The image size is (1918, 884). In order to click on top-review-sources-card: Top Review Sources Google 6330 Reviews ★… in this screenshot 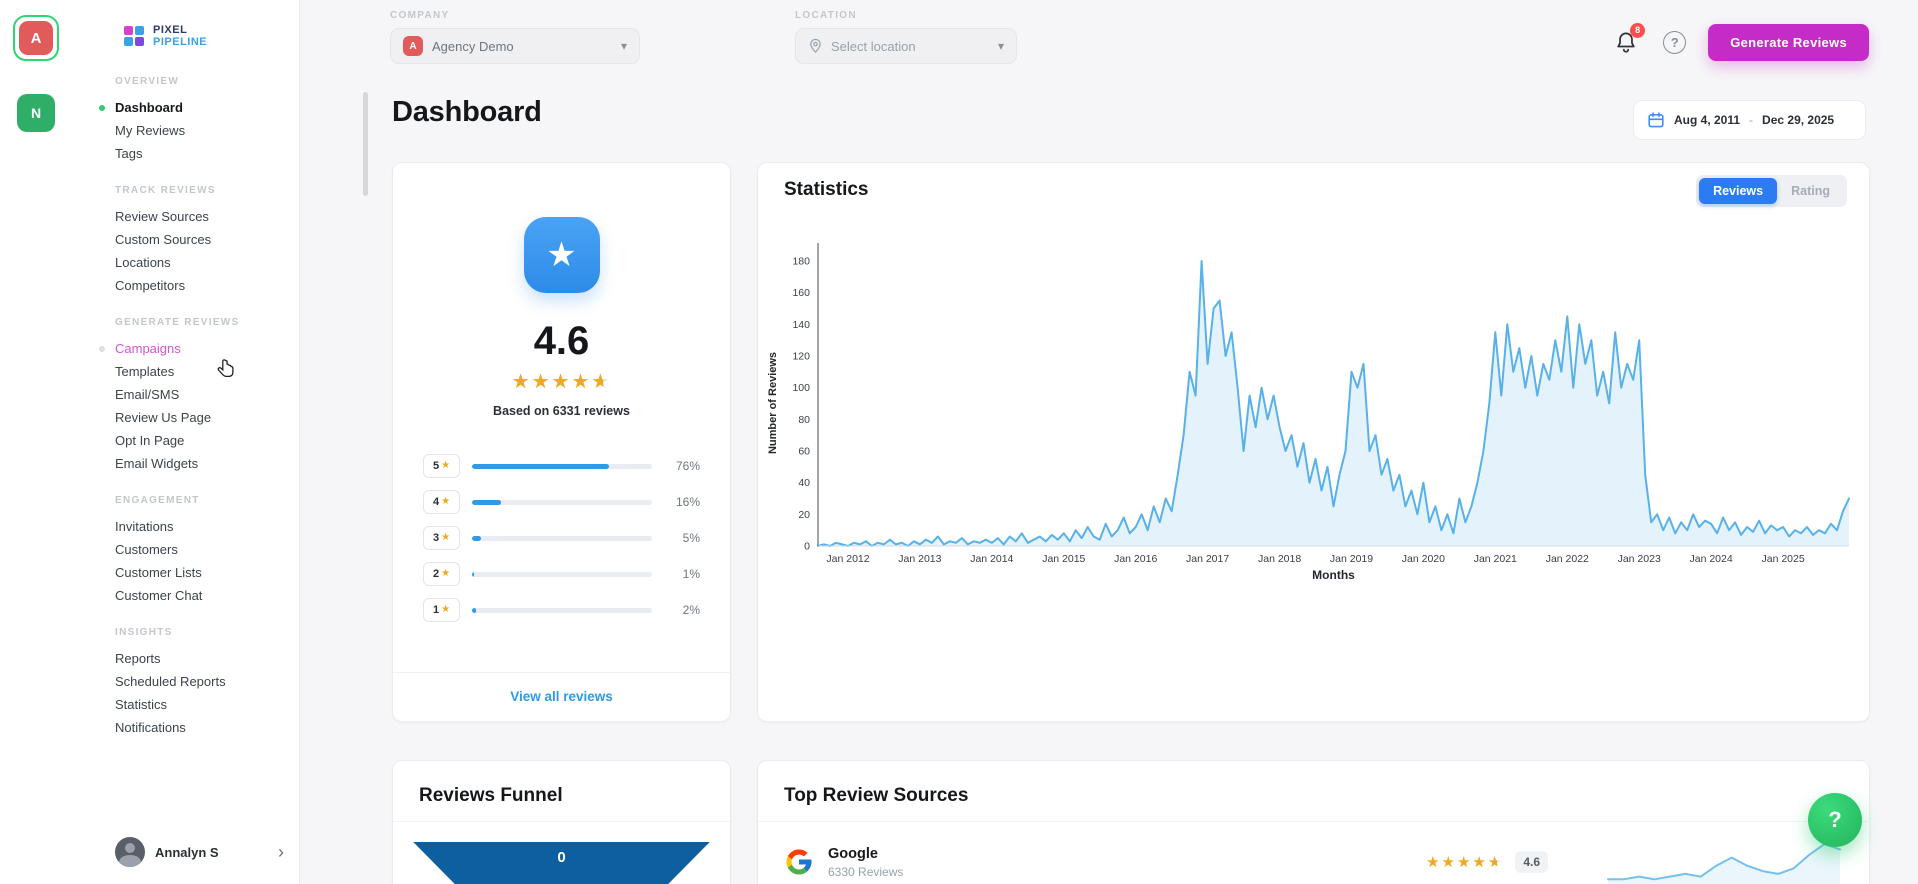, I will do `click(1313, 822)`.